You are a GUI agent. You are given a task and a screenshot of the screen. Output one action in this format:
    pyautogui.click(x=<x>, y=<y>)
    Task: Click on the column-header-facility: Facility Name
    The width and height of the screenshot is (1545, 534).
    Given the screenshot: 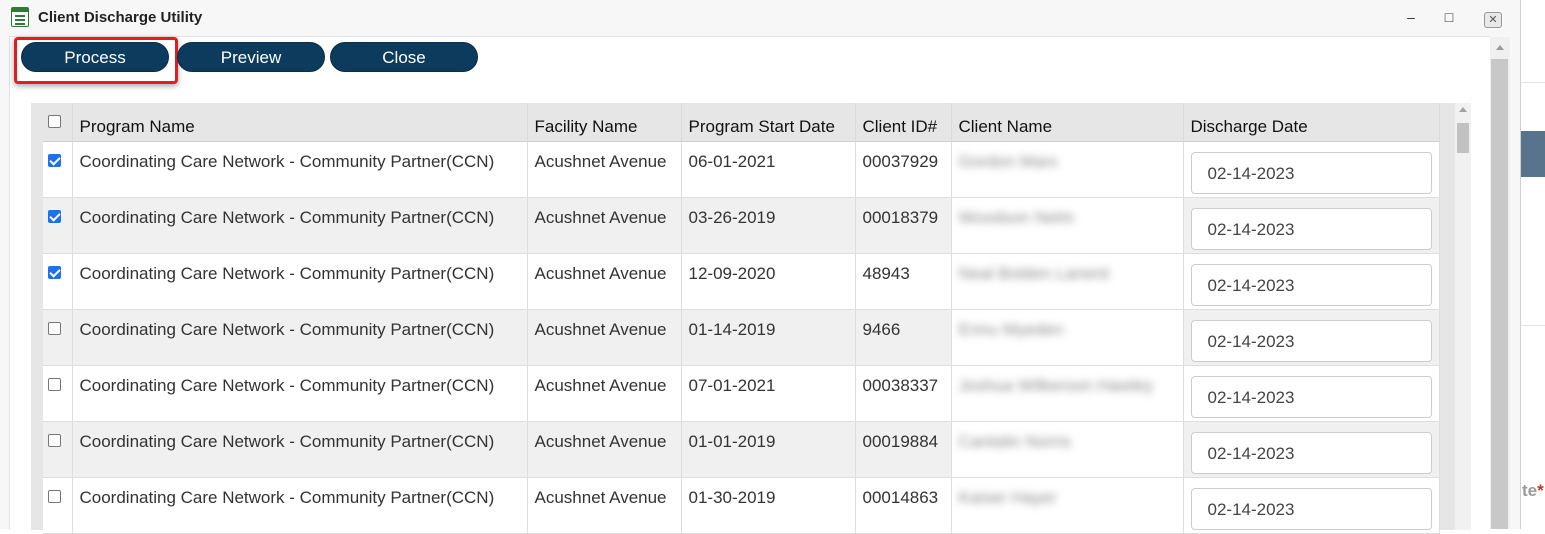 What is the action you would take?
    pyautogui.click(x=604, y=122)
    